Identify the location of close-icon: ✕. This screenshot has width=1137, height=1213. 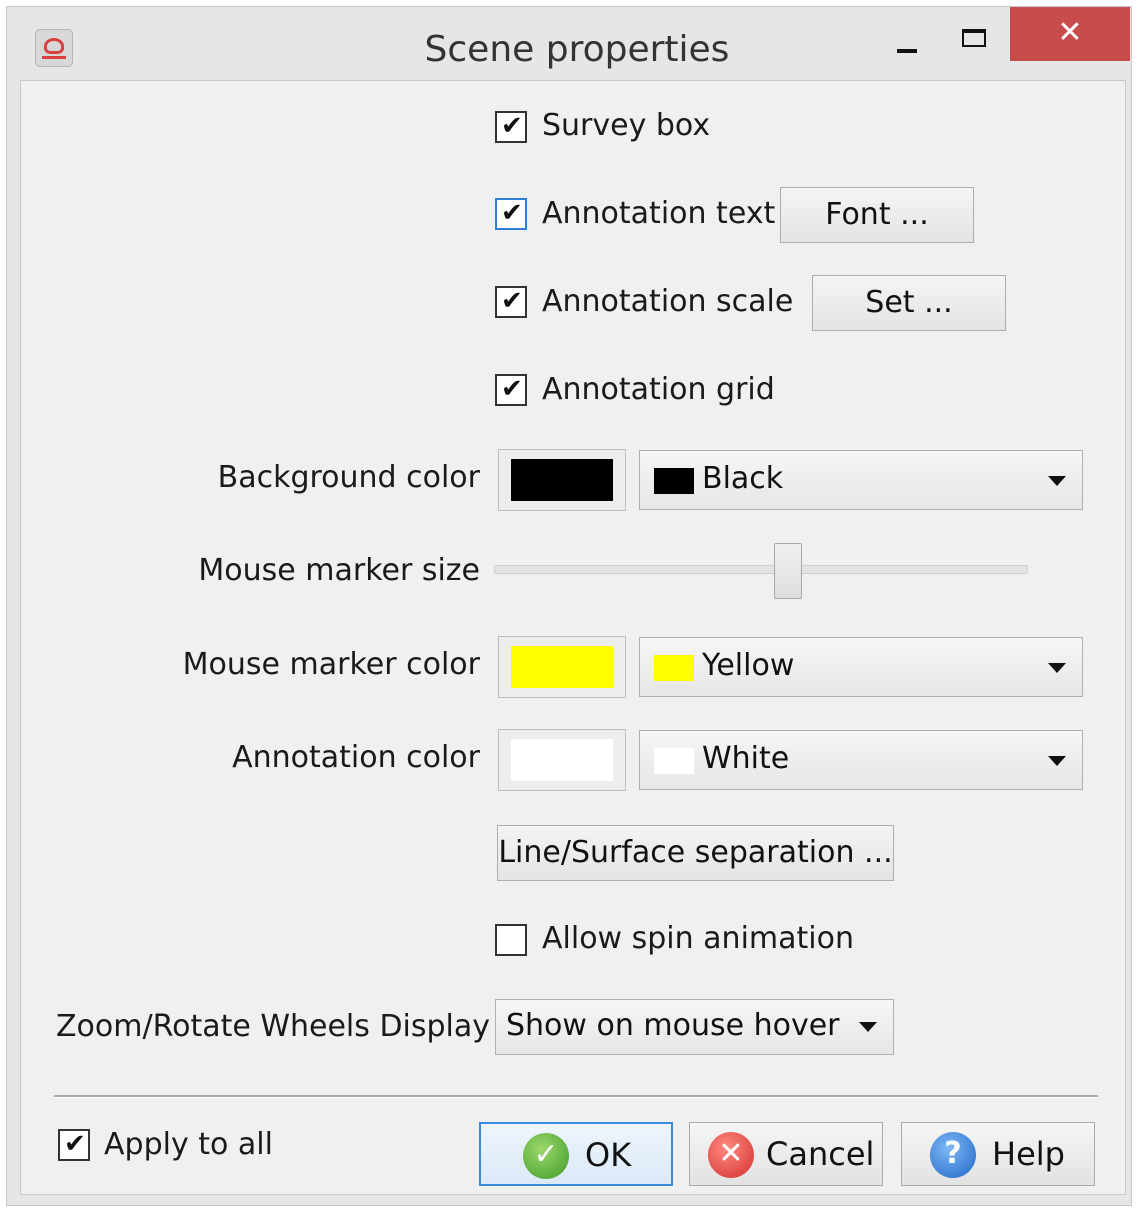
(1070, 32).